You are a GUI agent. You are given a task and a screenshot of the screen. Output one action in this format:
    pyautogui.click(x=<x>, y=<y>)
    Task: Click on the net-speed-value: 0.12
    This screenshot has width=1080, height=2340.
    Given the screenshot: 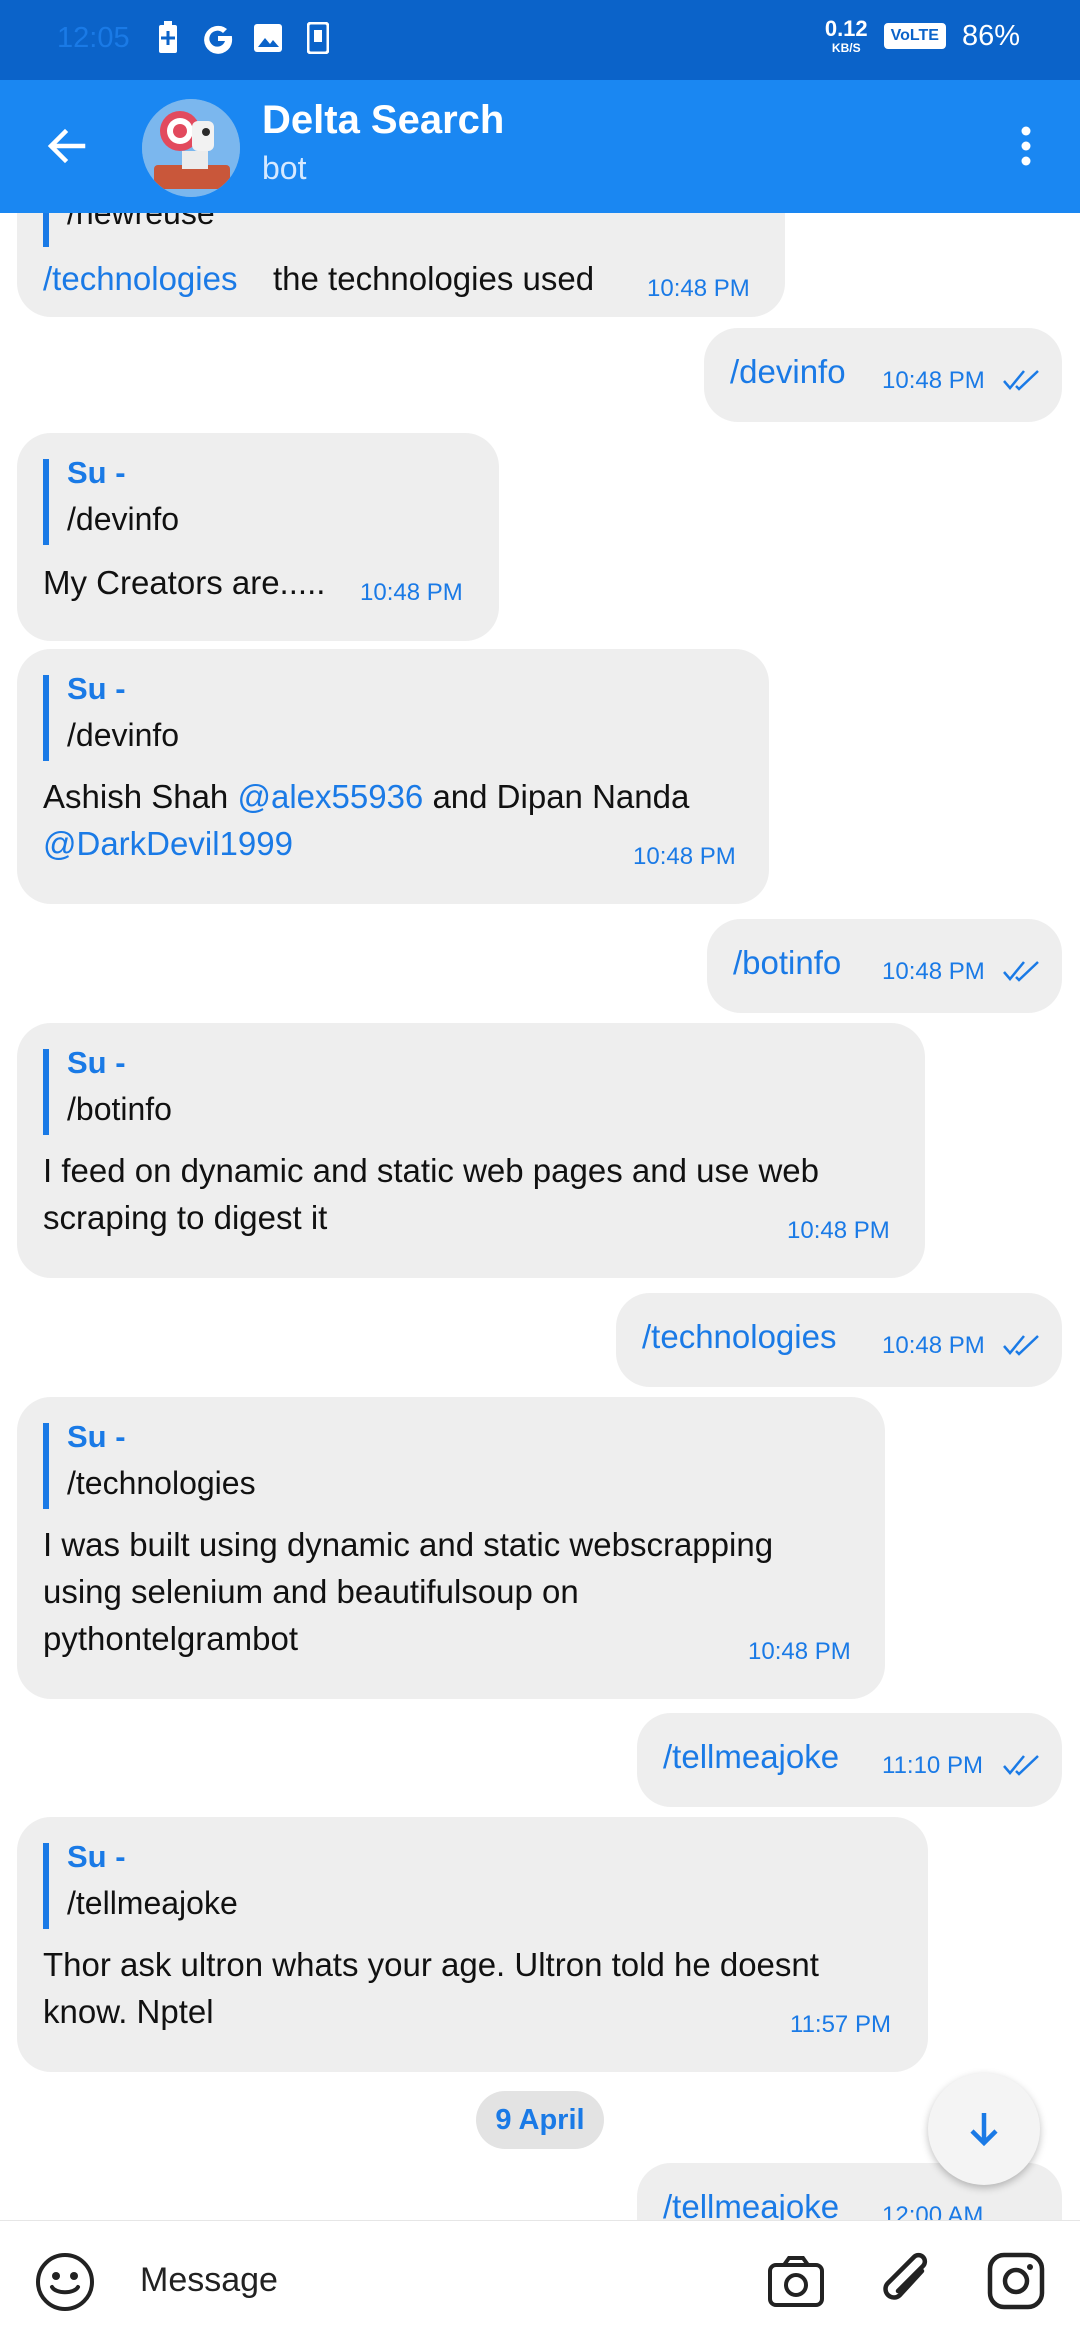 What is the action you would take?
    pyautogui.click(x=846, y=28)
    